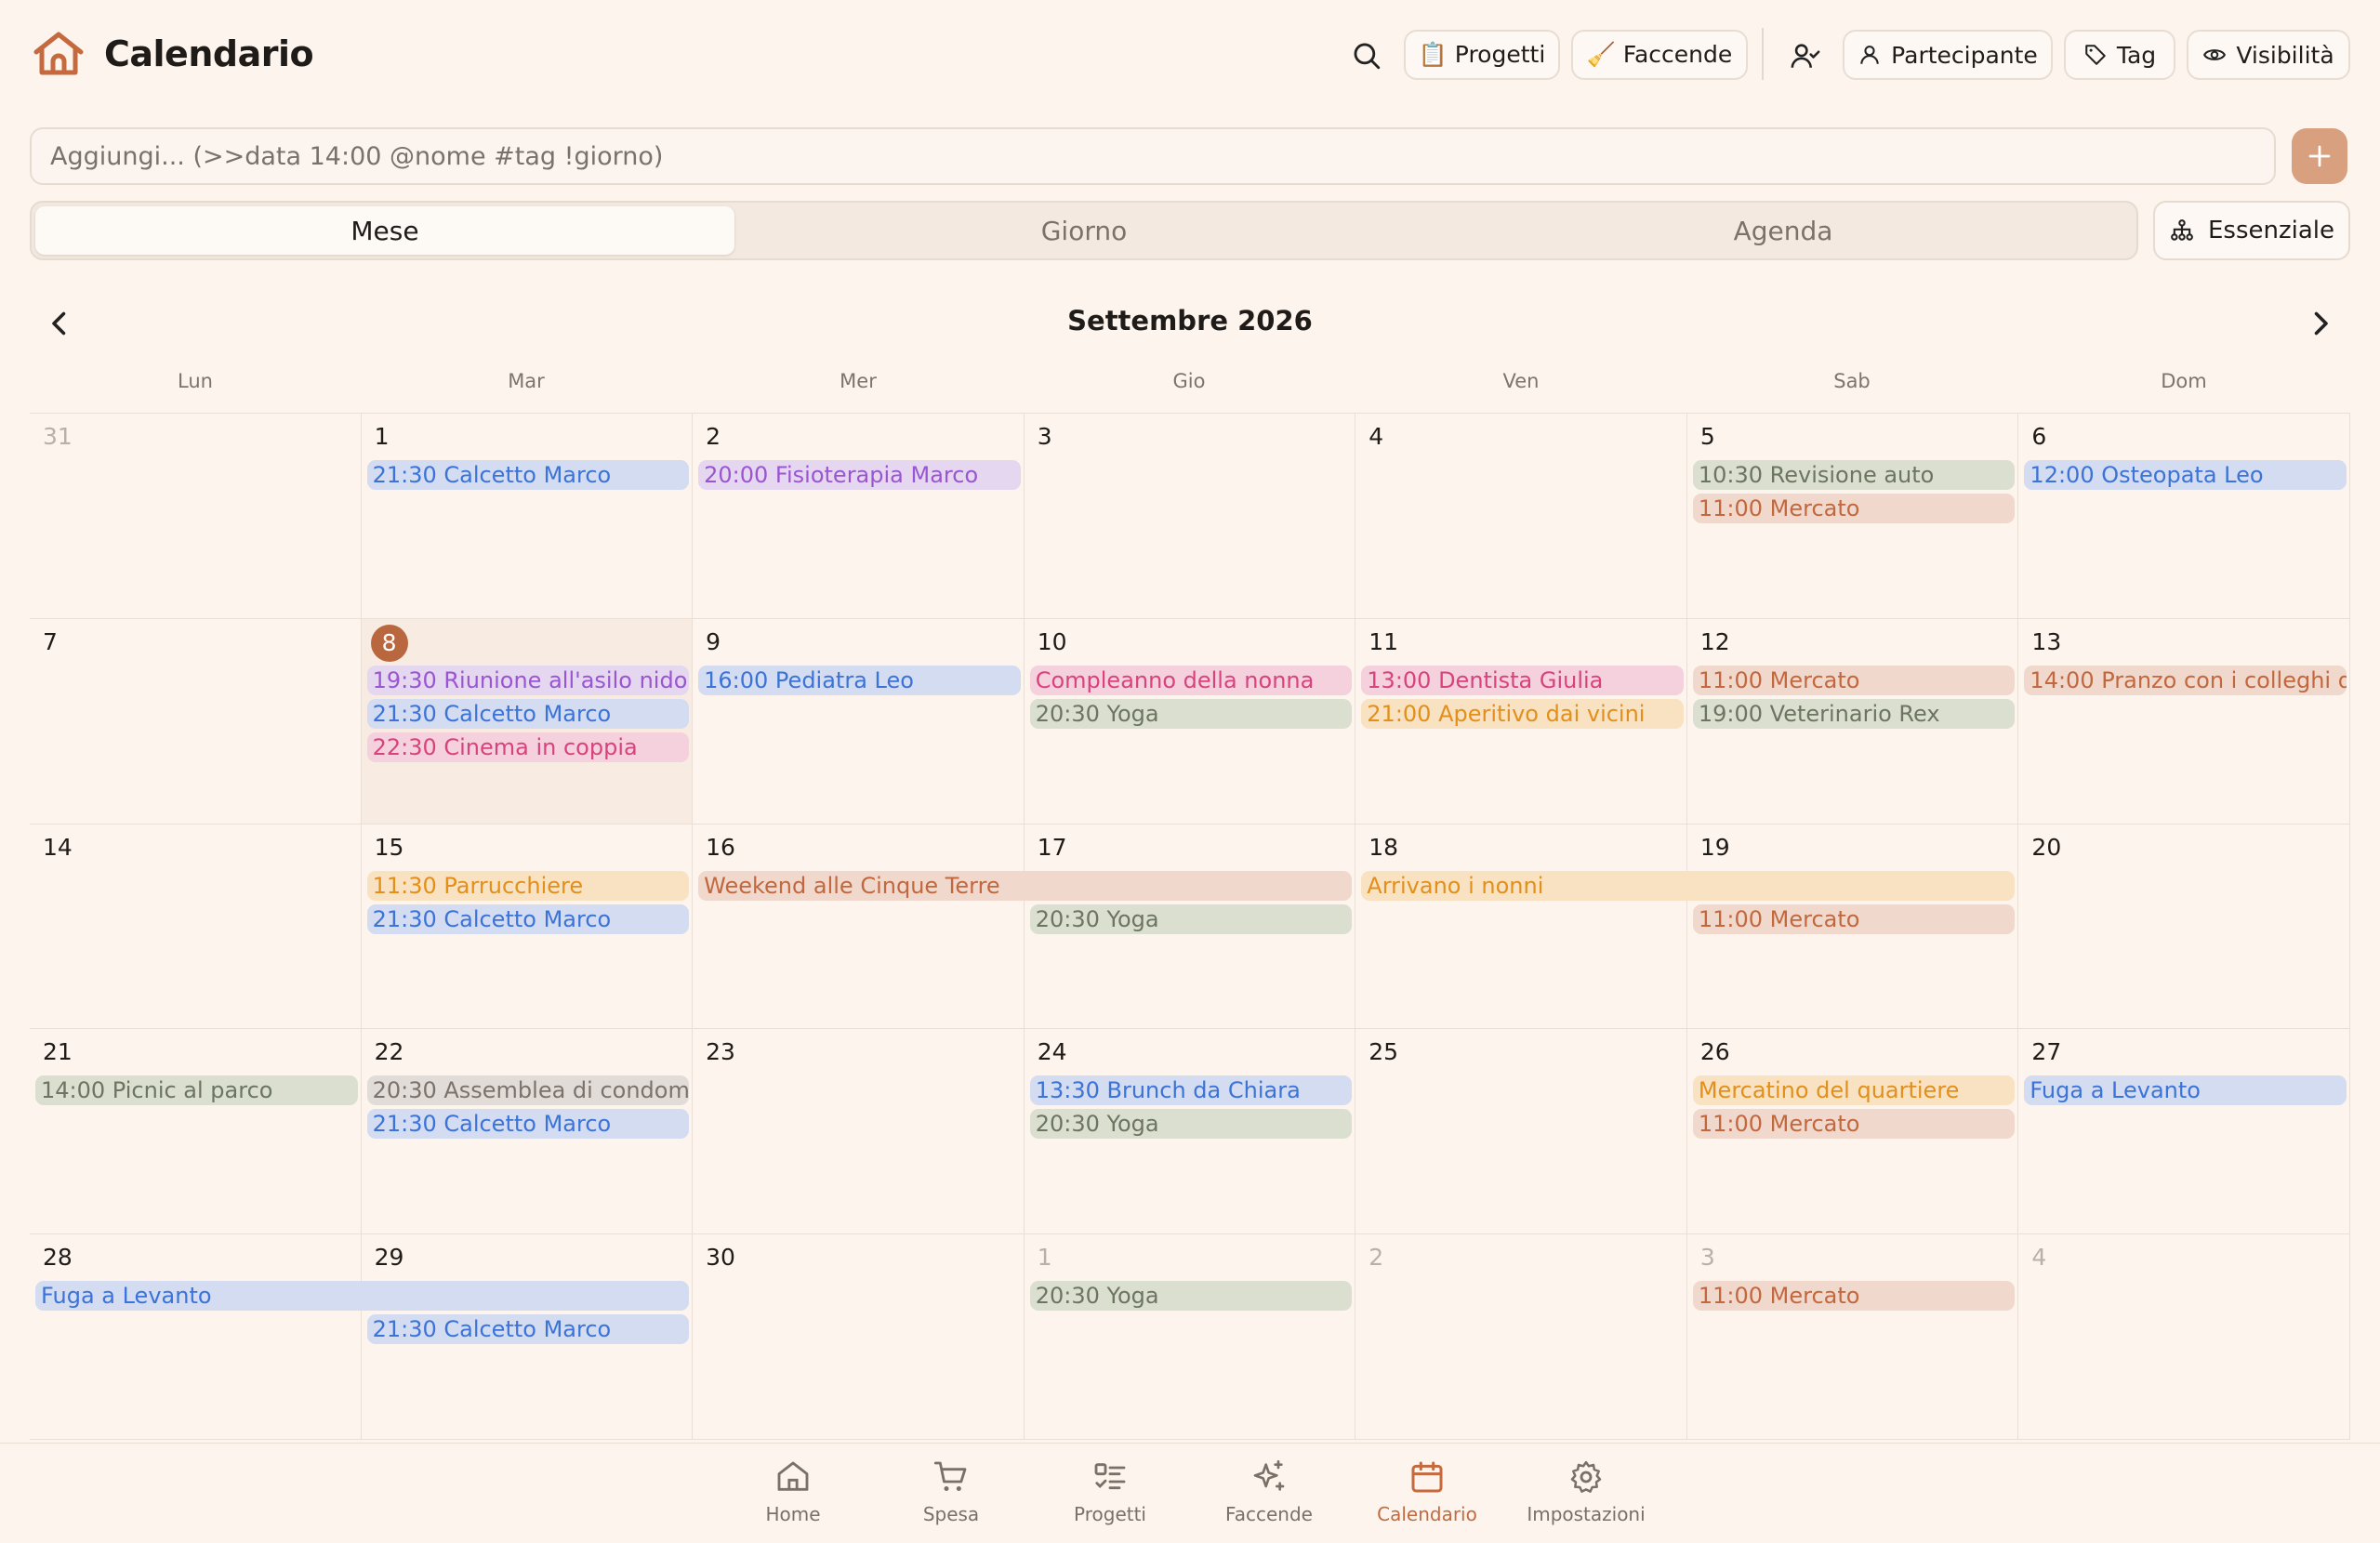 The width and height of the screenshot is (2380, 1543). Describe the element at coordinates (1522, 680) in the screenshot. I see `calendar-event: 13:00 Dentista Giulia` at that location.